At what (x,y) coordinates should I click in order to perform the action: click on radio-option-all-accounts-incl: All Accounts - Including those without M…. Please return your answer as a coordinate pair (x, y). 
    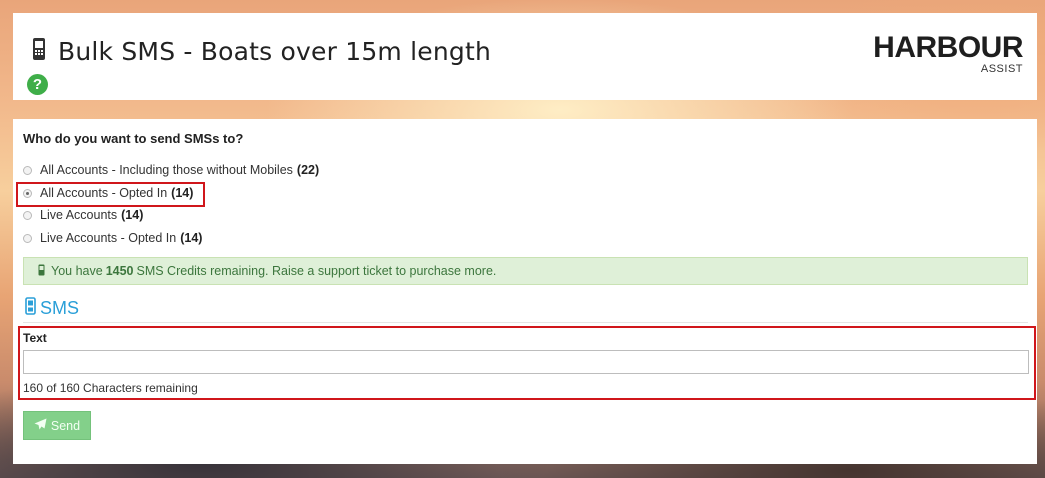
    Looking at the image, I should click on (171, 170).